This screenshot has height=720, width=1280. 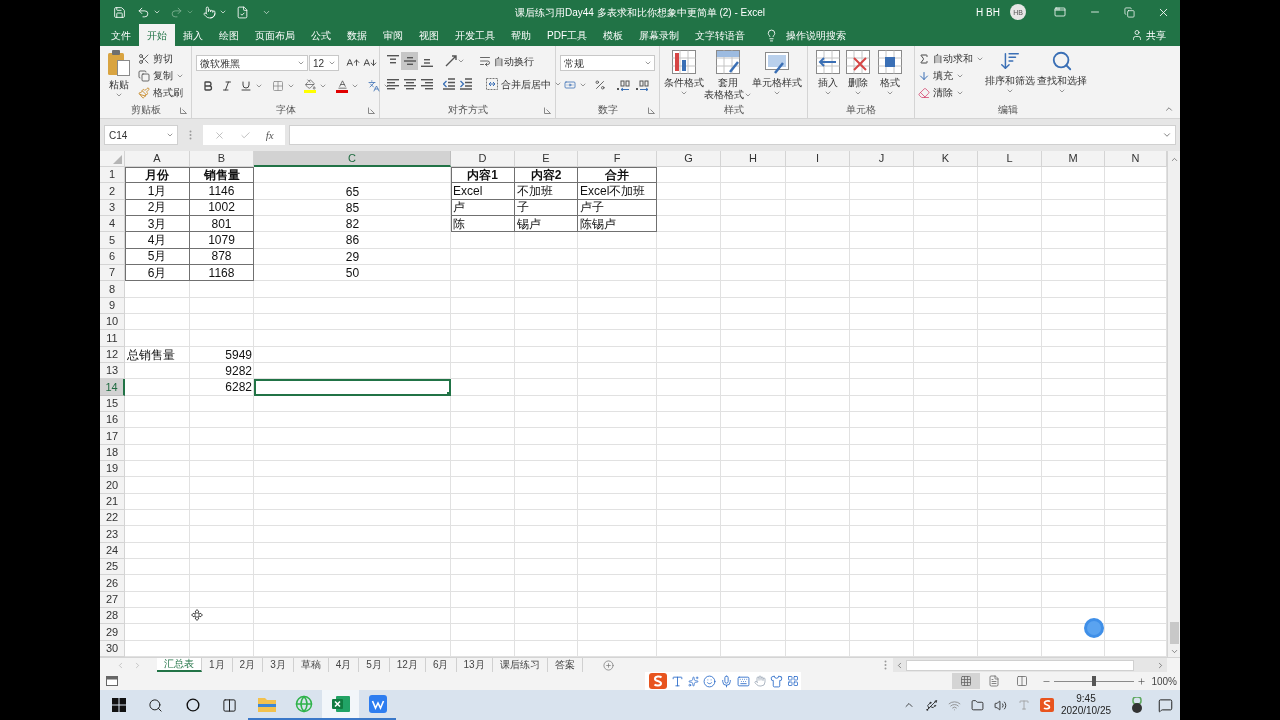 What do you see at coordinates (157, 159) in the screenshot?
I see `column-header: A` at bounding box center [157, 159].